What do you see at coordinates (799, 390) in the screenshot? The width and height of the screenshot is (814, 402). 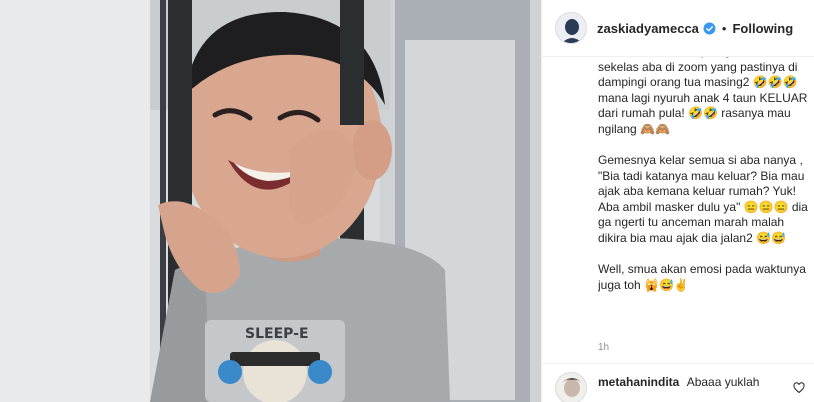 I see `heart-icon` at bounding box center [799, 390].